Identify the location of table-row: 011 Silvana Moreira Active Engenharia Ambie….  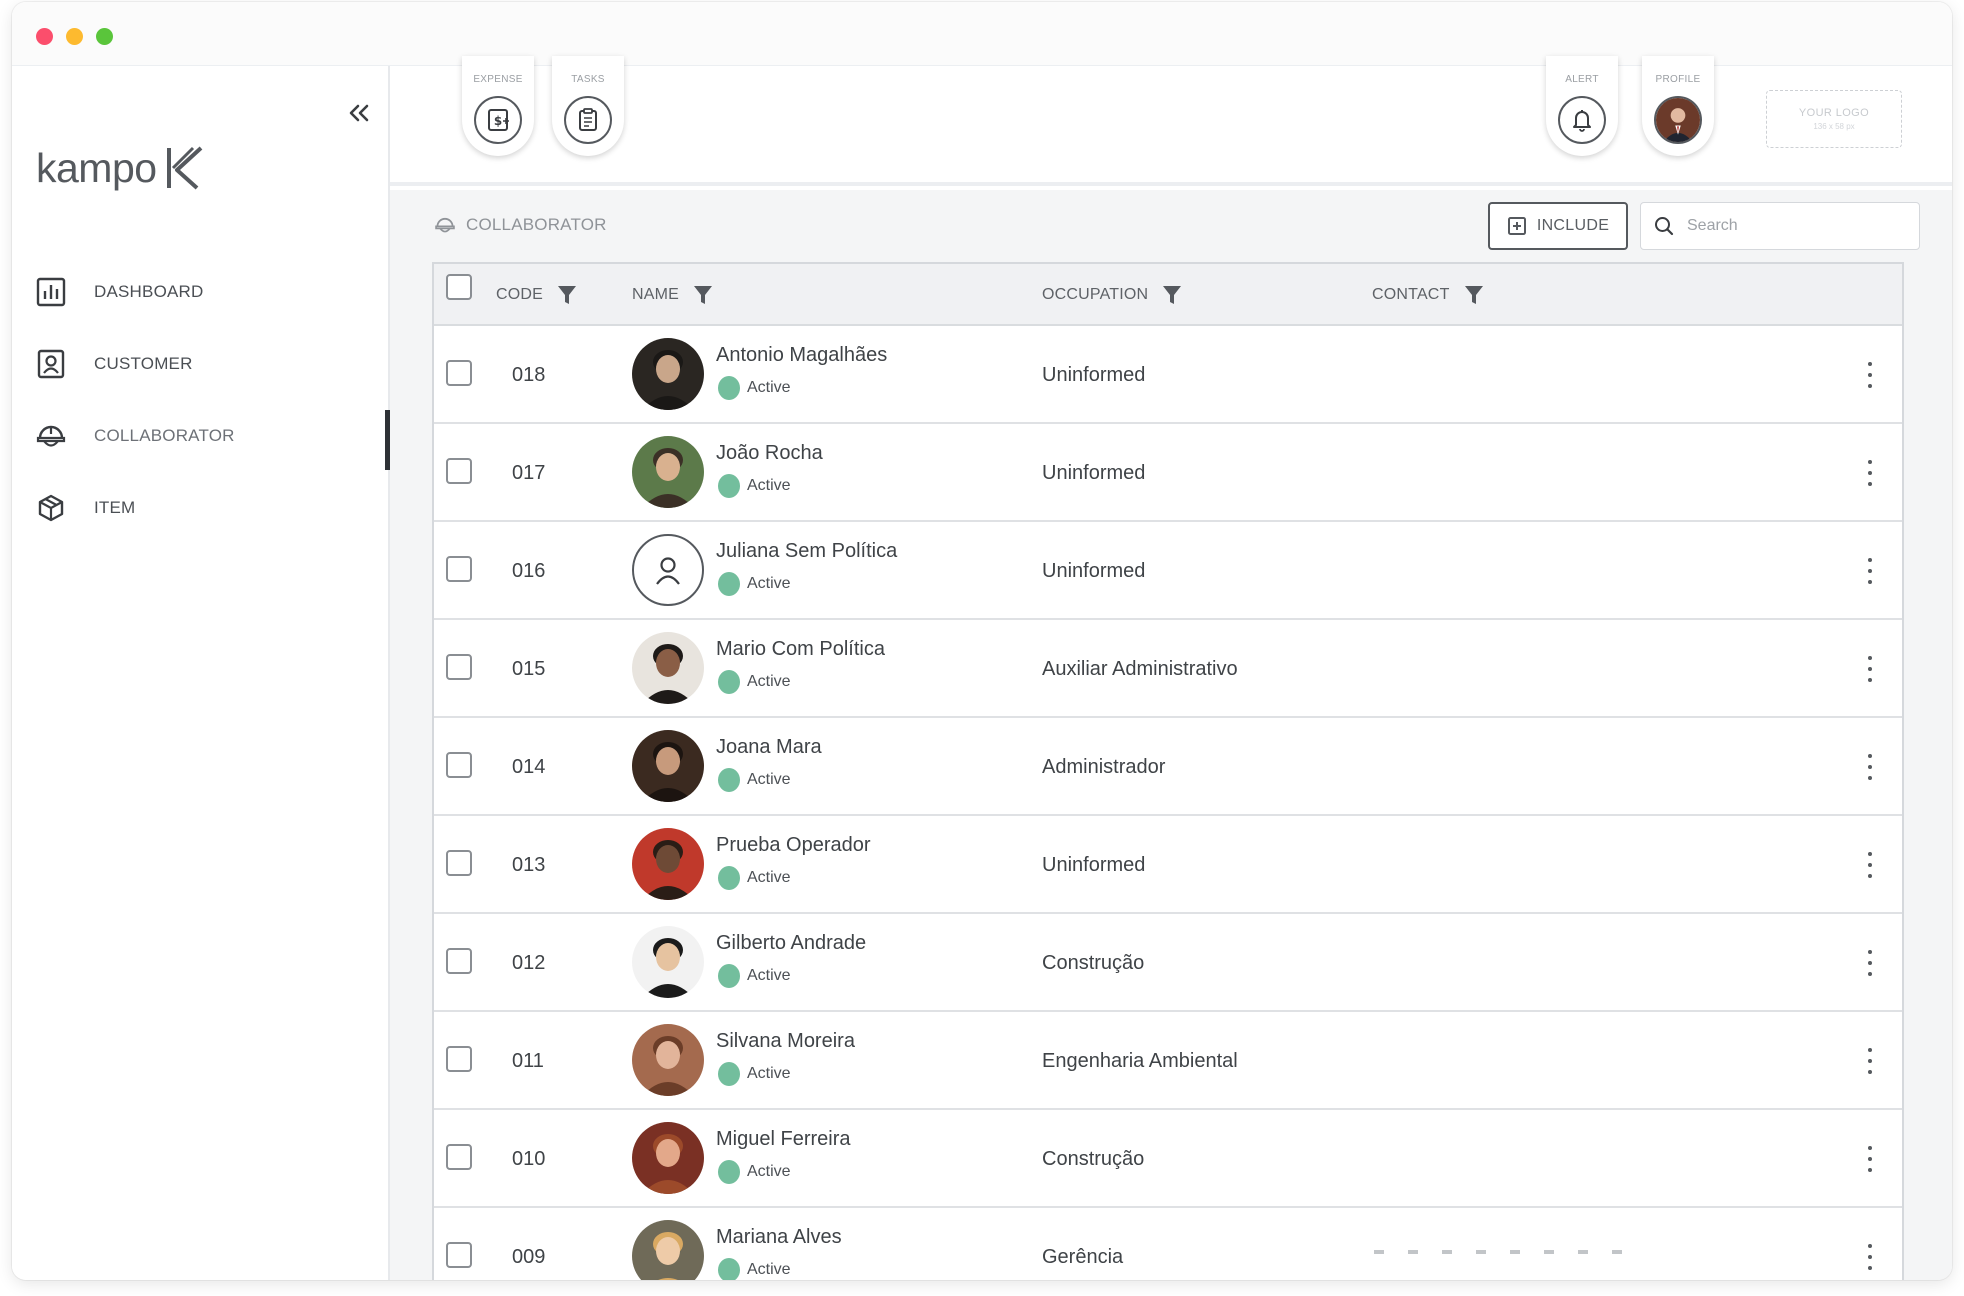
(1168, 1061).